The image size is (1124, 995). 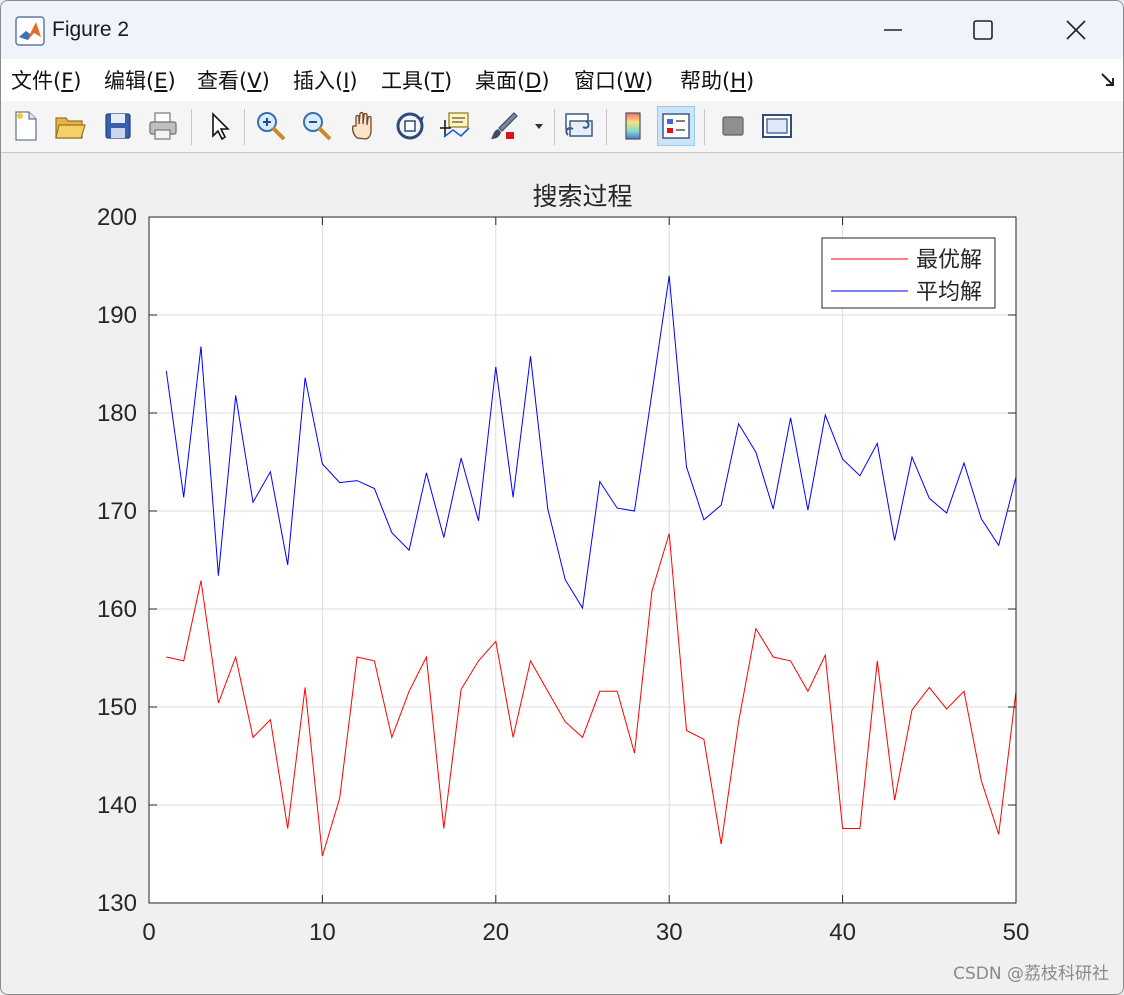 What do you see at coordinates (512, 80) in the screenshot?
I see `menu-desktop: 桌面(D)` at bounding box center [512, 80].